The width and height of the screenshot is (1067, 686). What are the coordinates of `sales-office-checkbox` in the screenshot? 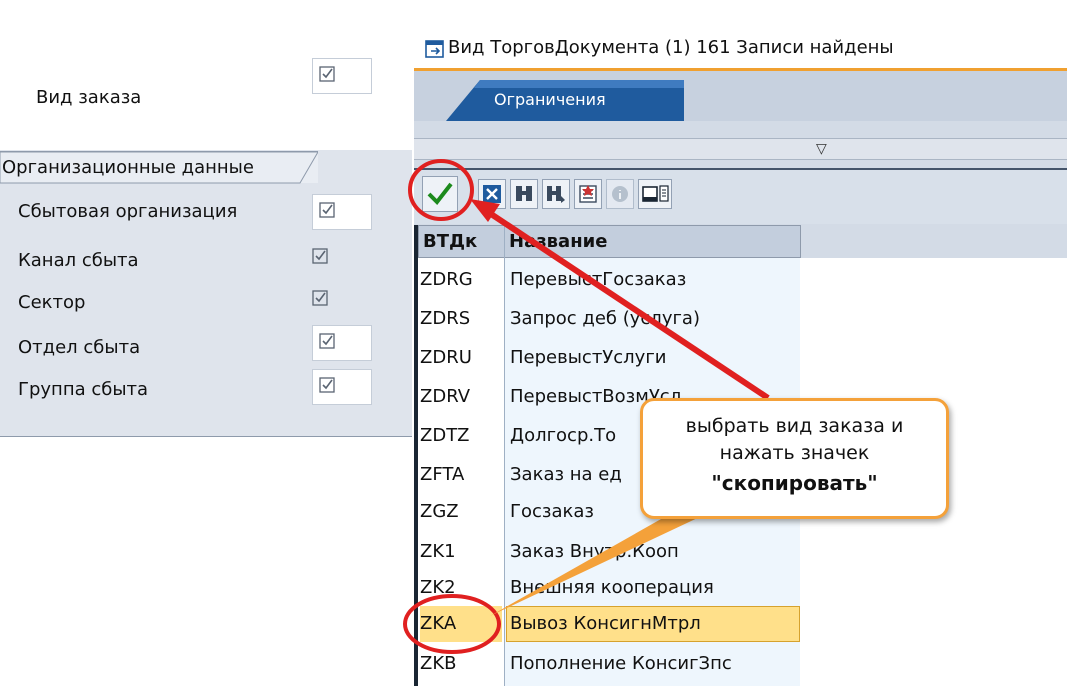 It's located at (342, 343).